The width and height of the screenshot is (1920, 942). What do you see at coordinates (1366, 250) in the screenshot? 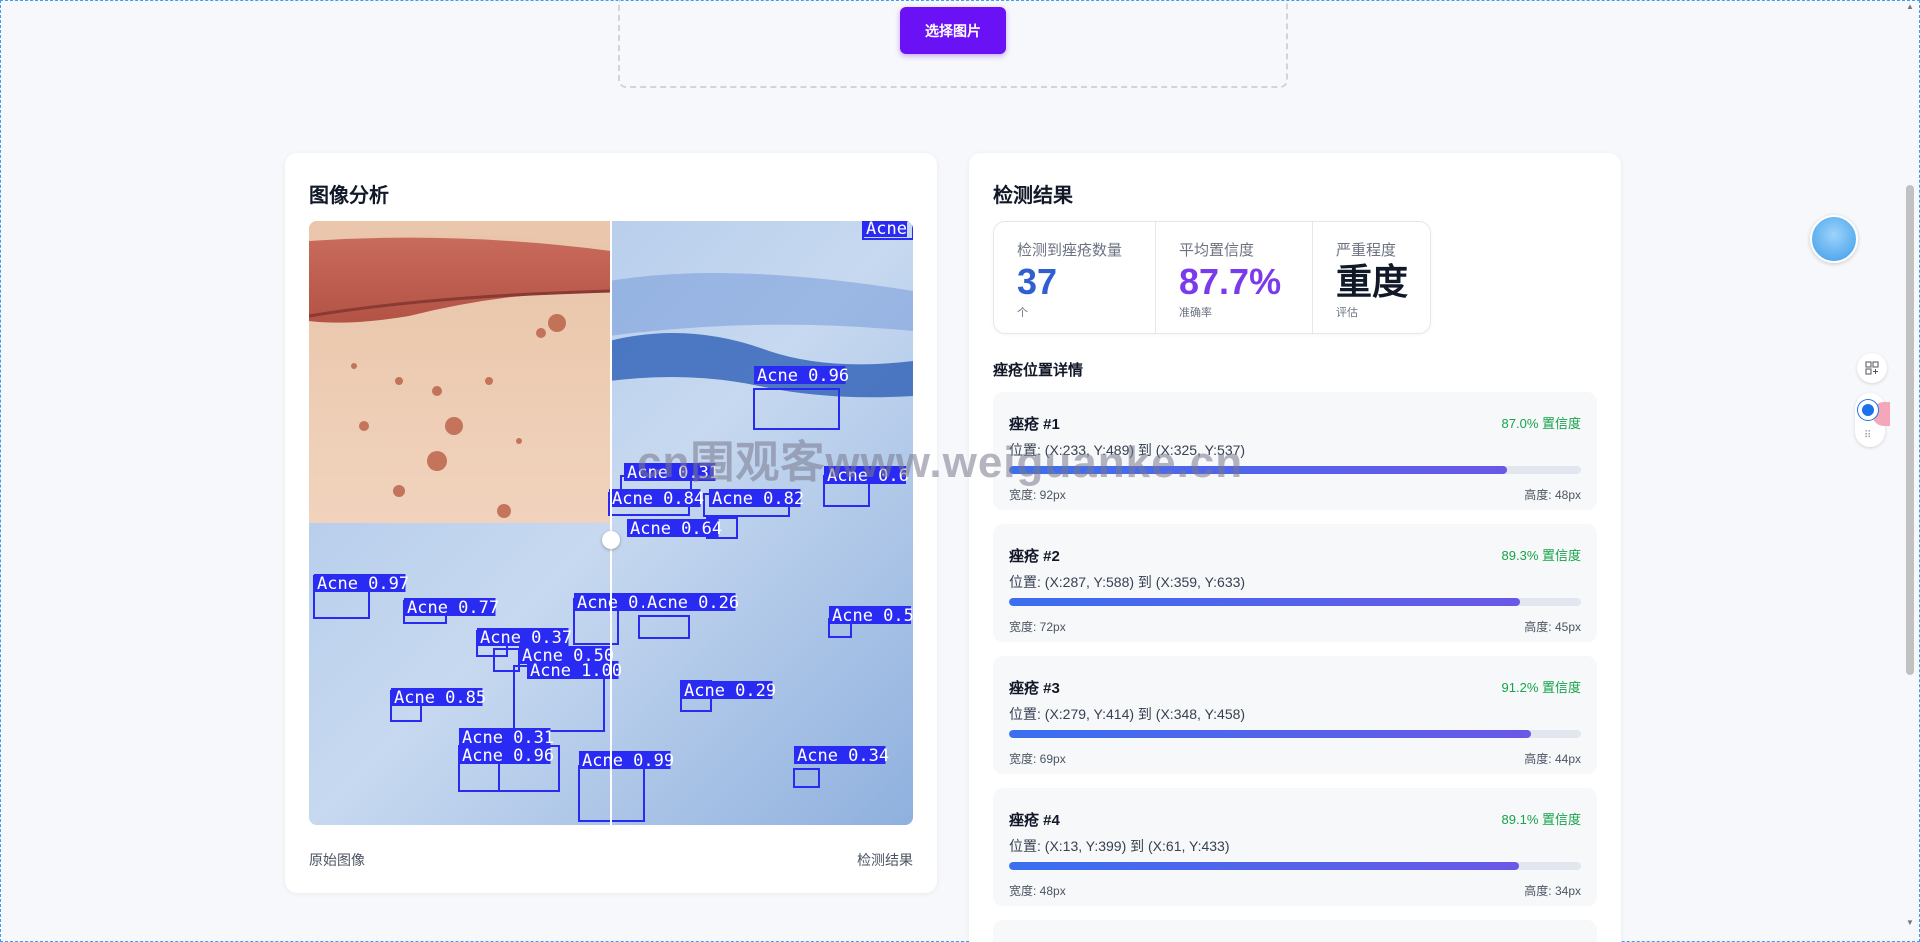
I see `stat-severity-label: 严重程度` at bounding box center [1366, 250].